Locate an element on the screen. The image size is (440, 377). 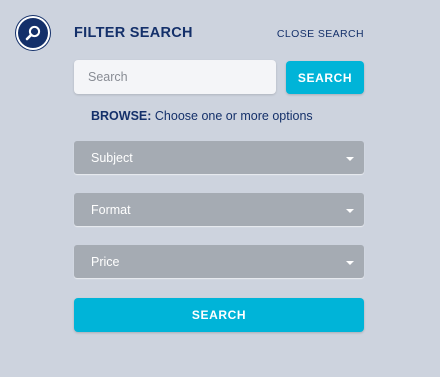
format-select: Format is located at coordinates (219, 209).